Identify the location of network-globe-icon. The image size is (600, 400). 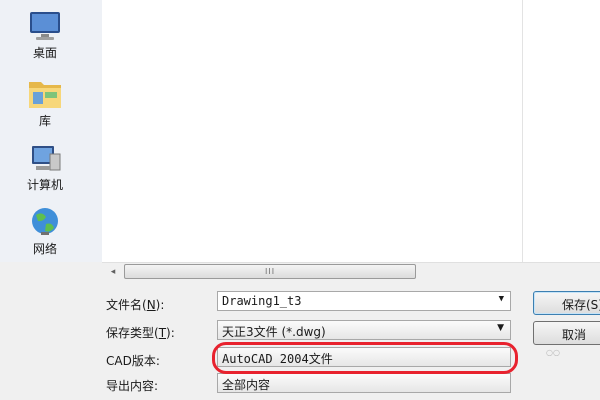
(45, 221).